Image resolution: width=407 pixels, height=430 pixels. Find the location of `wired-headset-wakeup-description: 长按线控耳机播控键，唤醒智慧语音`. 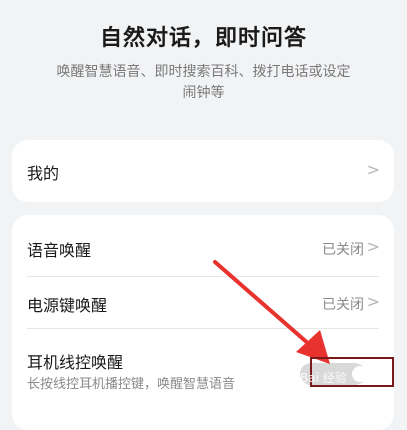

wired-headset-wakeup-description: 长按线控耳机播控键，唤醒智慧语音 is located at coordinates (131, 384).